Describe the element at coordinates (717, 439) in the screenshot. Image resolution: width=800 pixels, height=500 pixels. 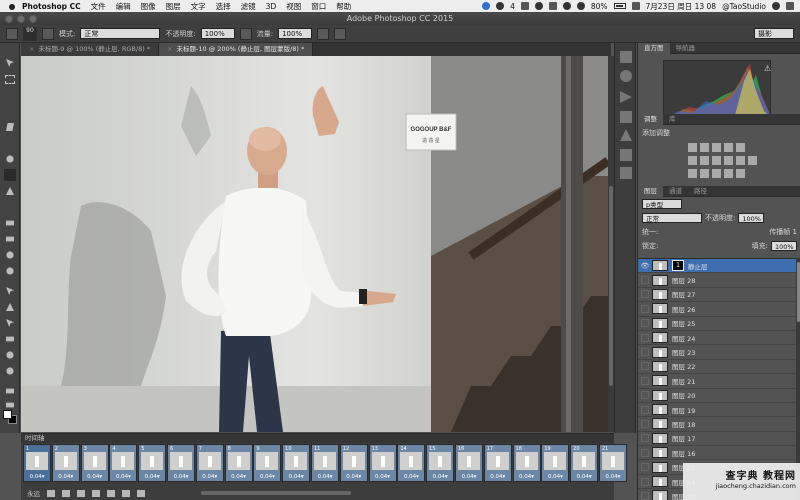
I see `layer-row: 图层 17` at that location.